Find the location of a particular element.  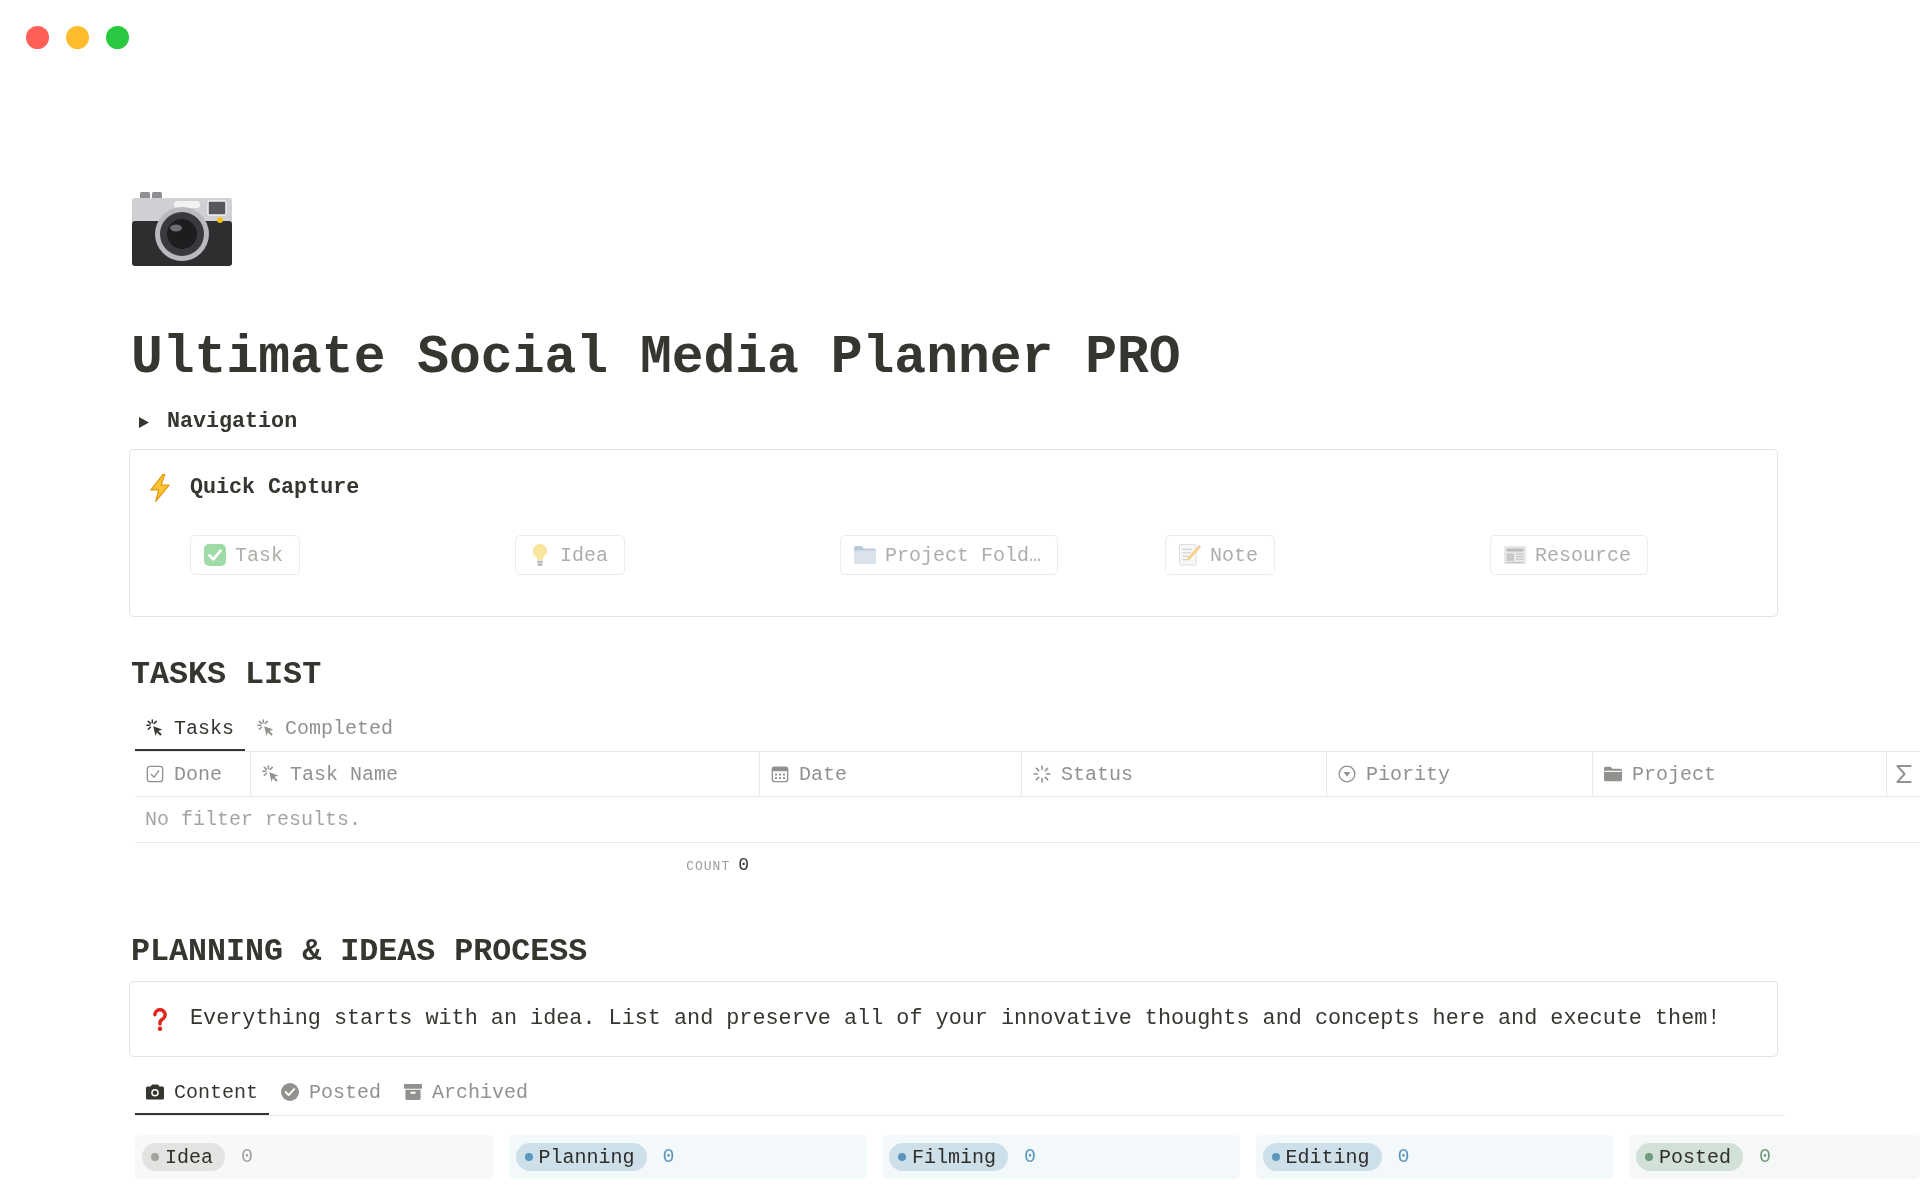

status-label: Posted is located at coordinates (1695, 1157).